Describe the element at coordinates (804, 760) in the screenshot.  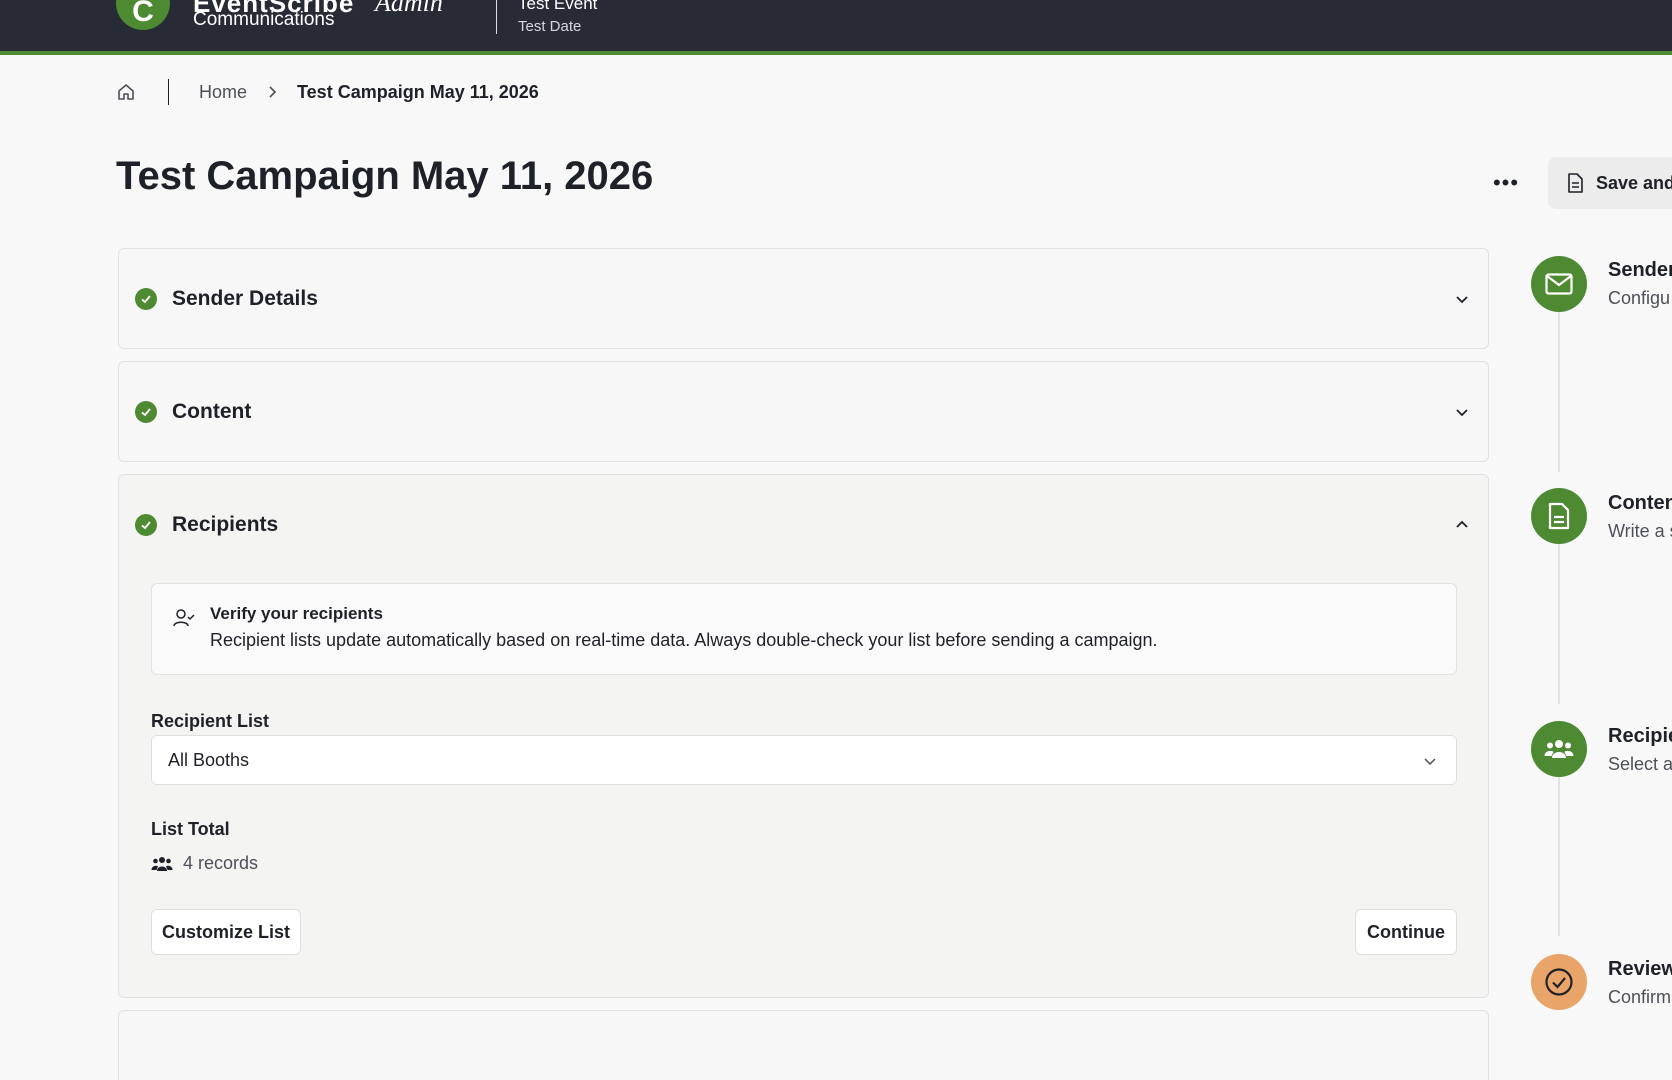
I see `recipient-list-select: All Booths` at that location.